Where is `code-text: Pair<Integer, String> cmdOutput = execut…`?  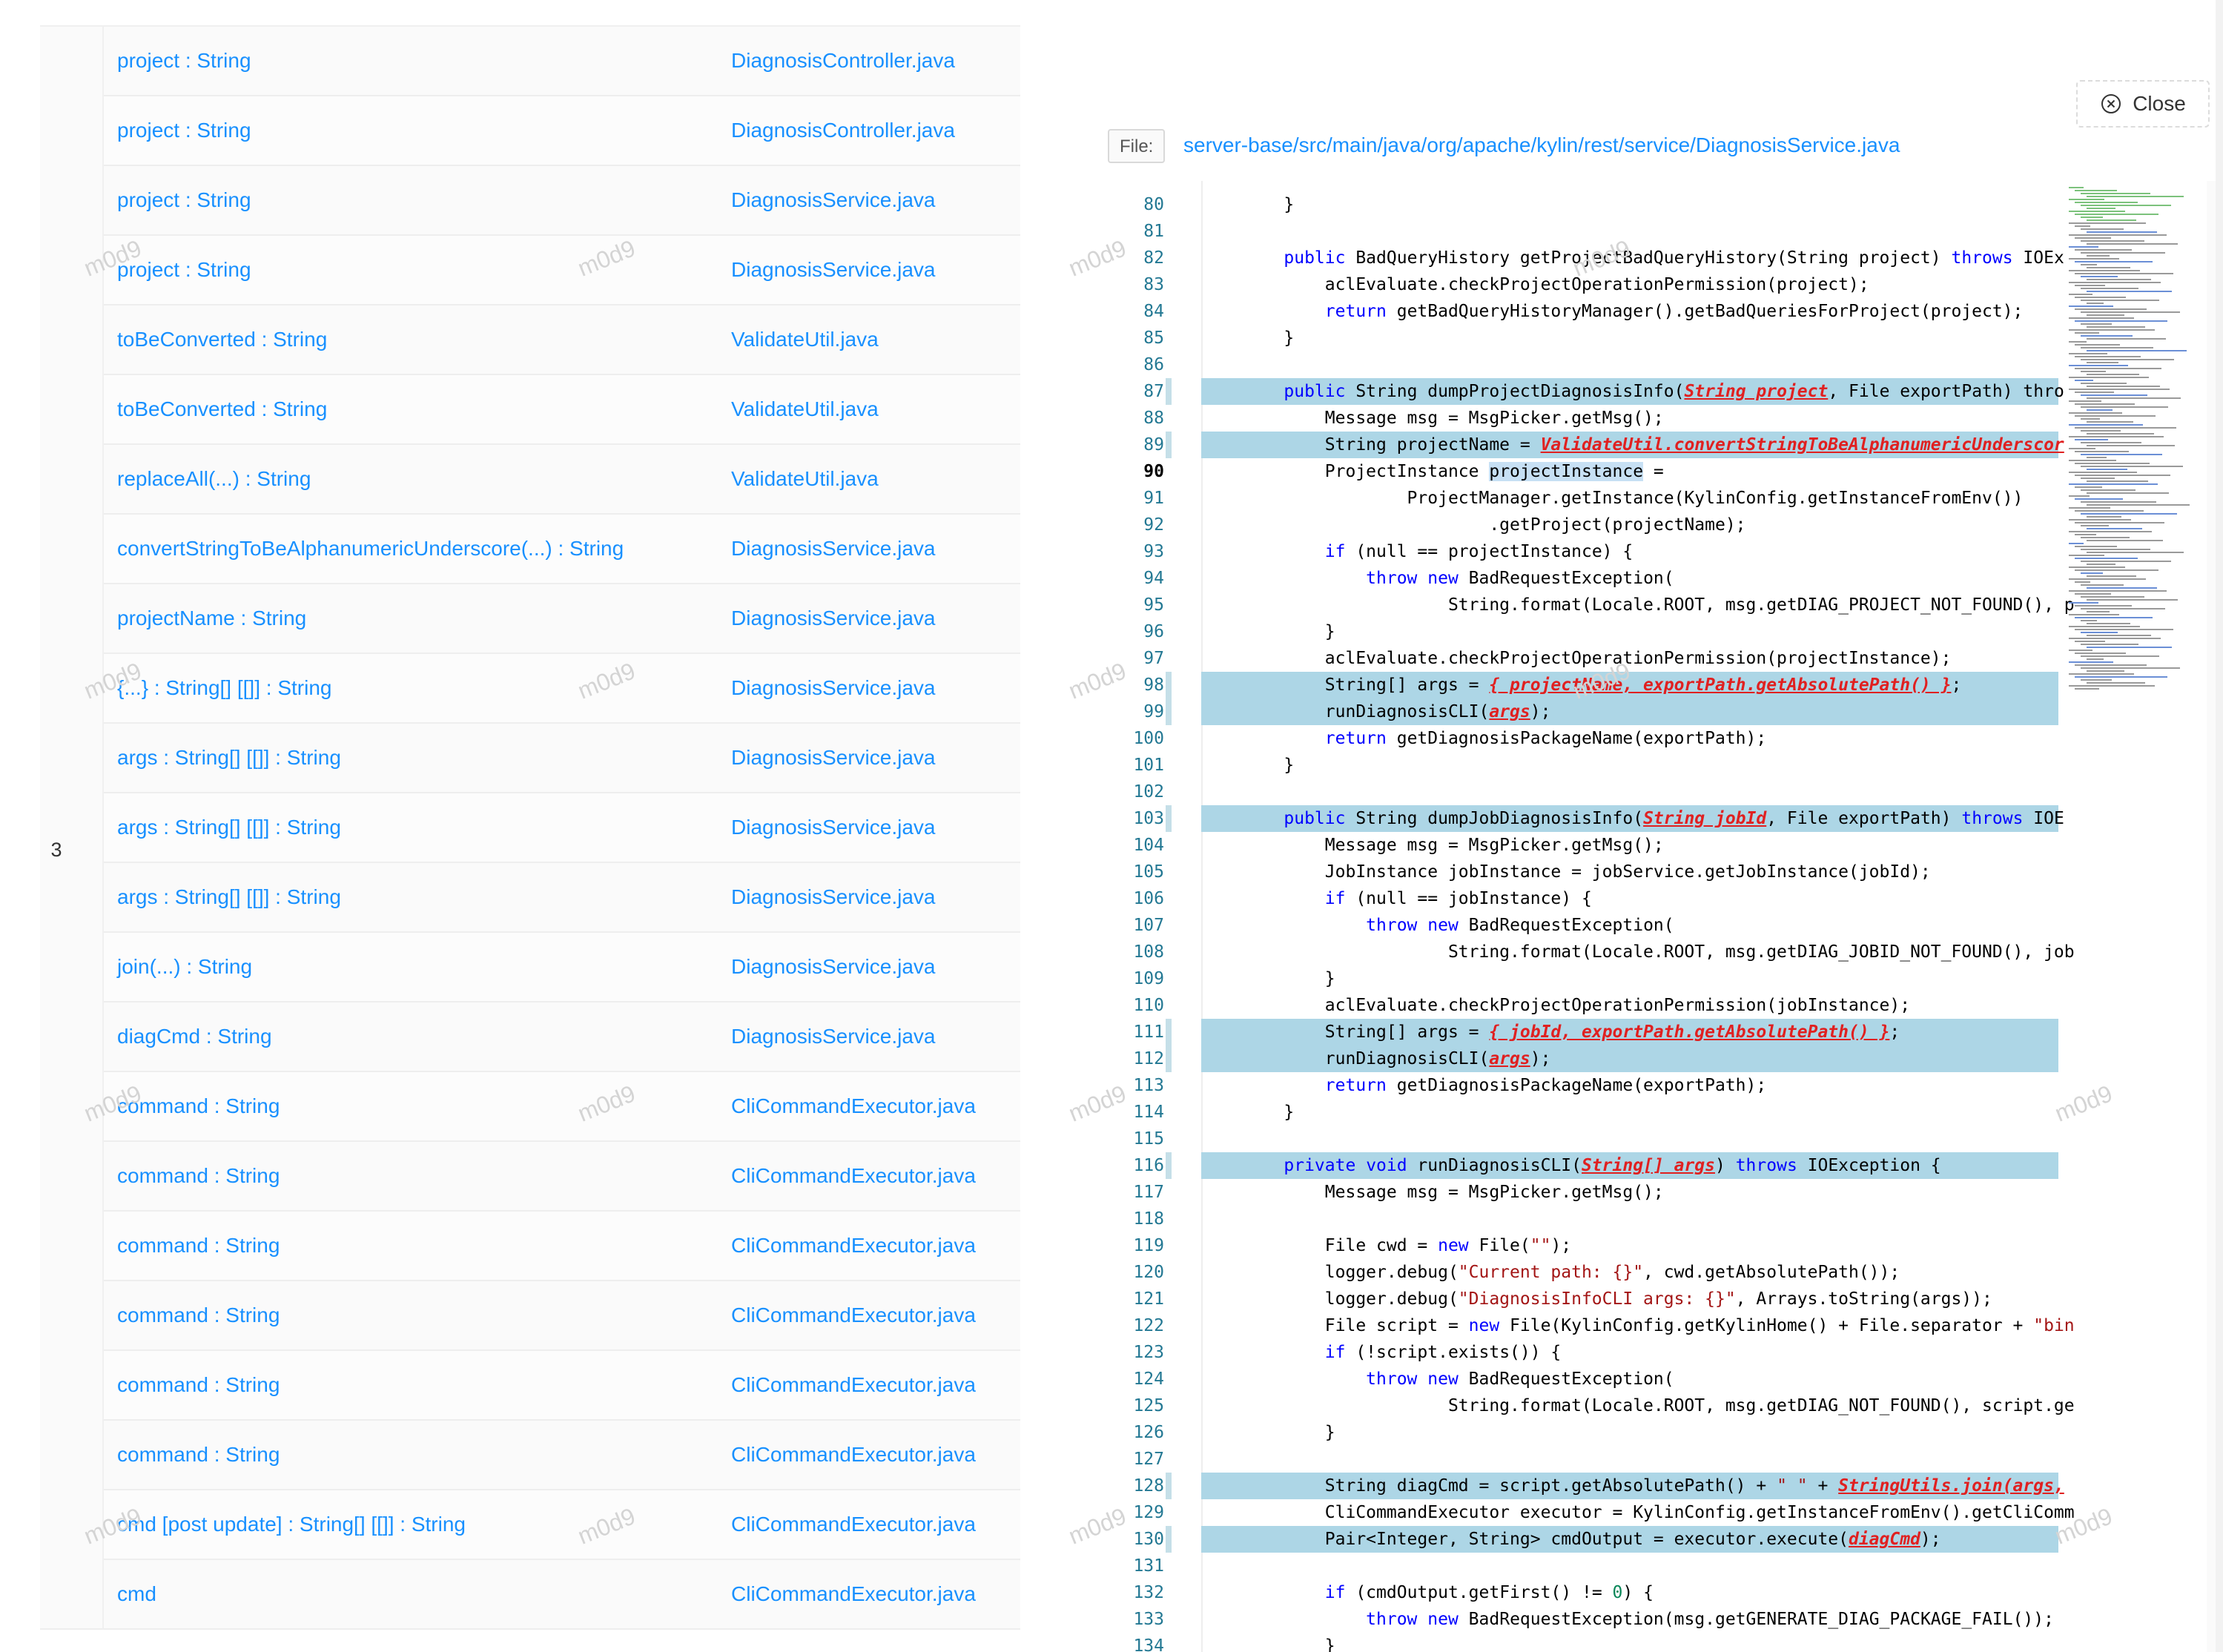 code-text: Pair<Integer, String> cmdOutput = execut… is located at coordinates (1592, 1539).